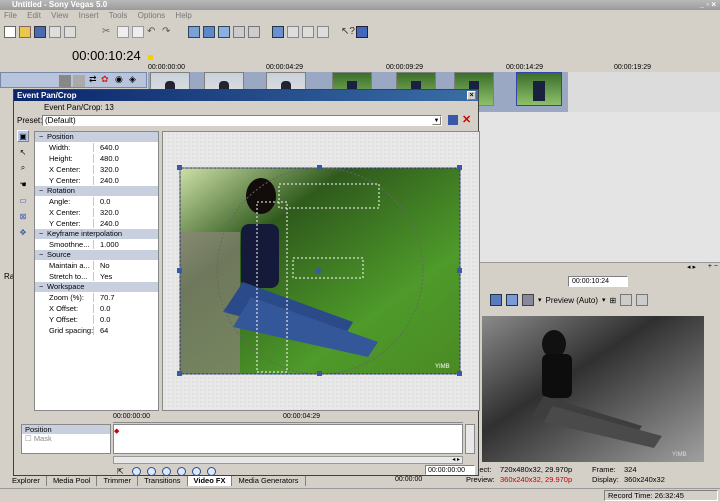 The width and height of the screenshot is (720, 502). I want to click on sync-cursor-icon: ⇱, so click(120, 471).